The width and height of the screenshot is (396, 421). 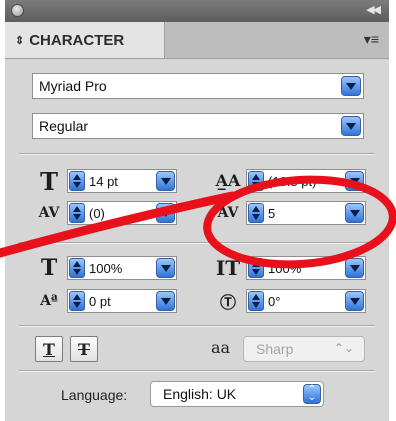 I want to click on kerning-field: (0), so click(x=122, y=213).